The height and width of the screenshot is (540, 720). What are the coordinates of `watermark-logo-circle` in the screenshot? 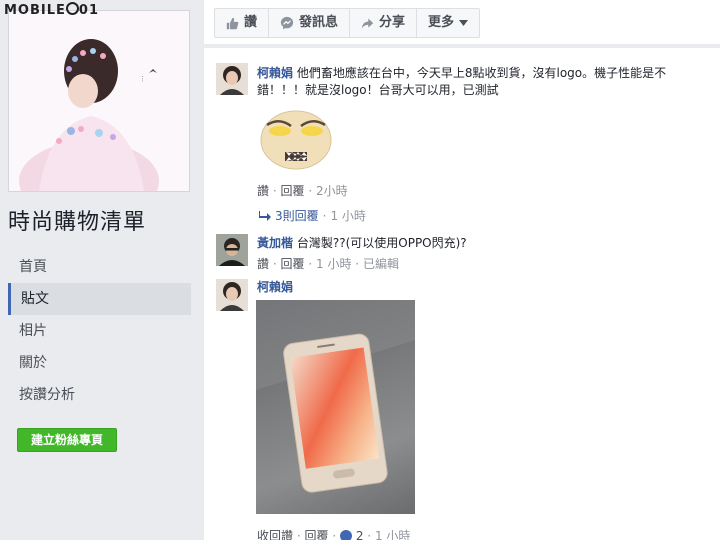 It's located at (72, 8).